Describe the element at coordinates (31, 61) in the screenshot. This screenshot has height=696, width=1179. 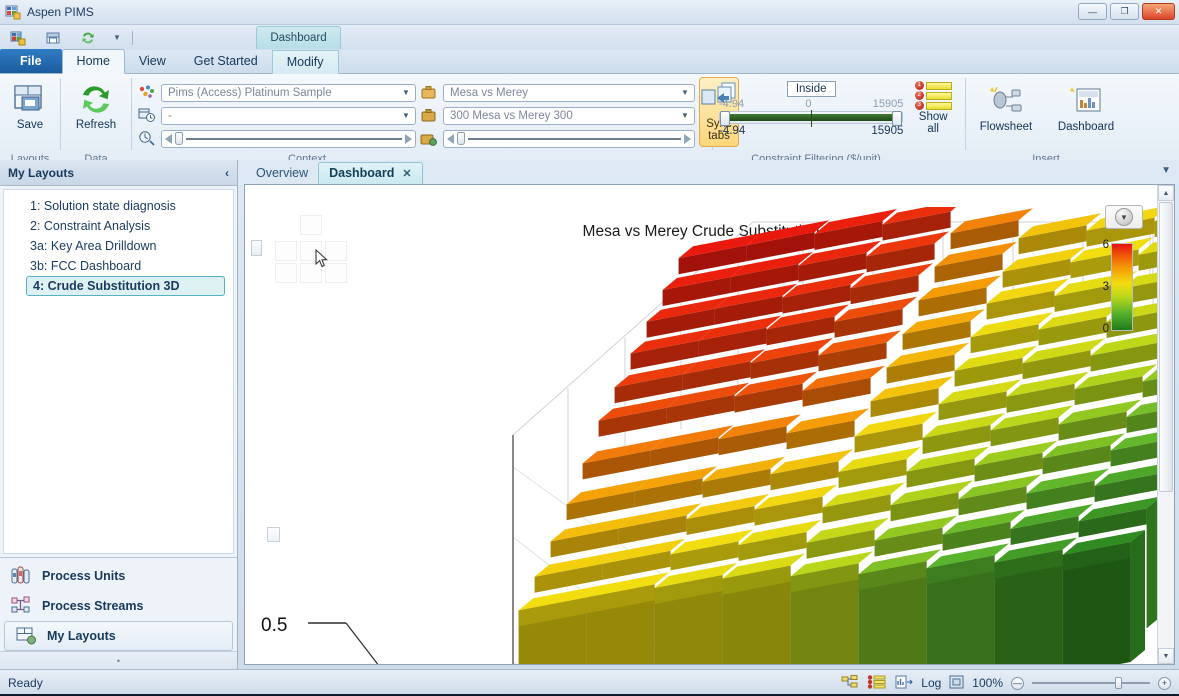
I see `tab-file: File` at that location.